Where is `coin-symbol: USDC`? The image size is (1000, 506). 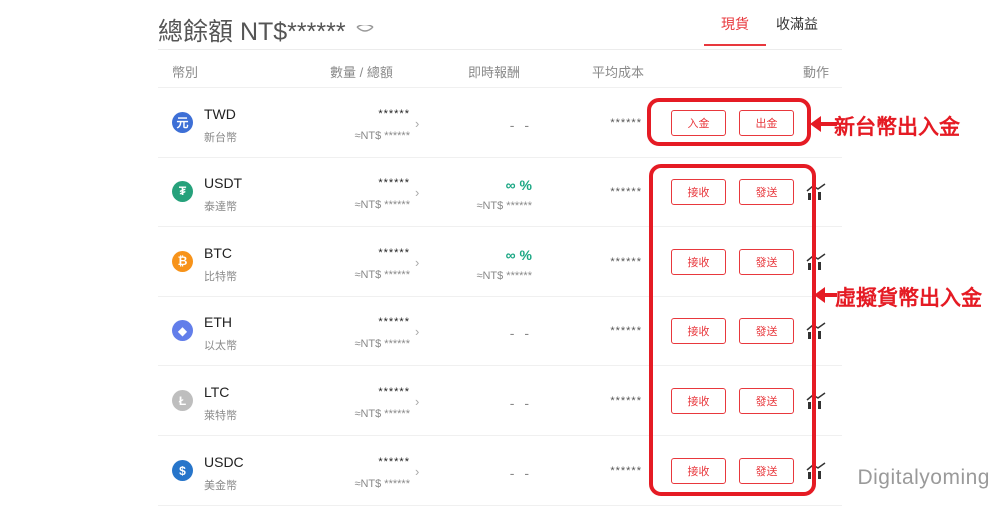 coin-symbol: USDC is located at coordinates (224, 462).